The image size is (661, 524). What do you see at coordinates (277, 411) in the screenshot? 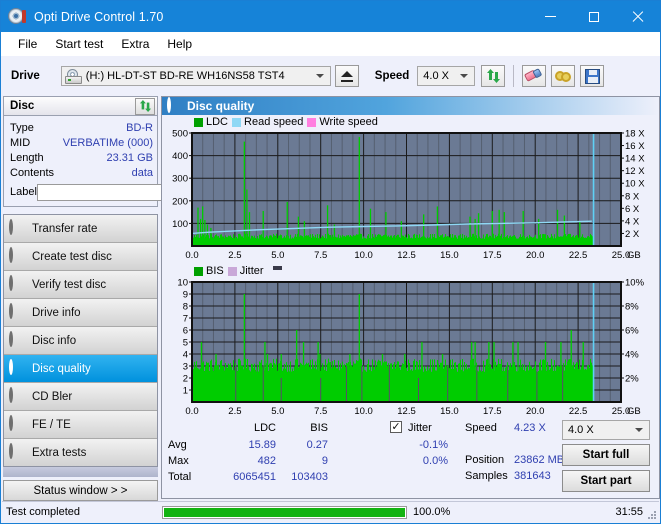
I see `svg-text: 5.0` at bounding box center [277, 411].